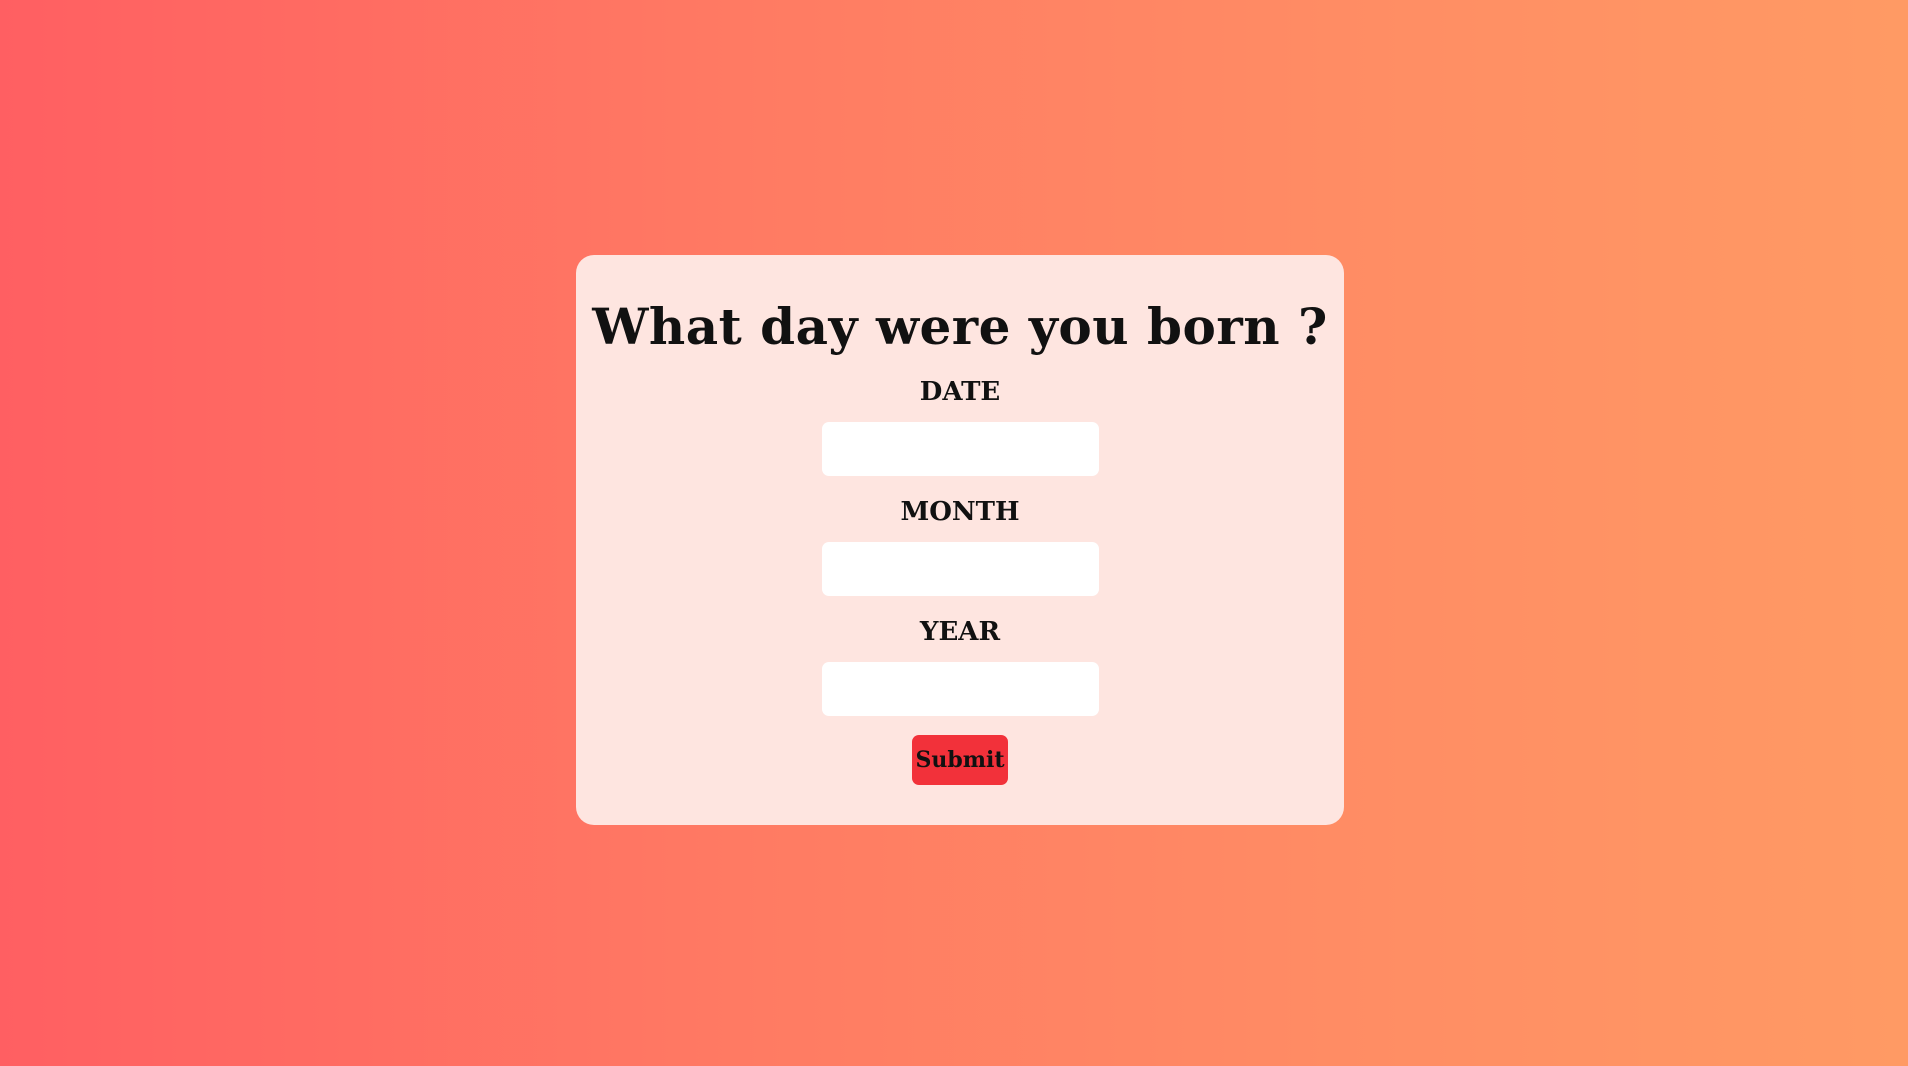 The image size is (1908, 1066). I want to click on submit-button: Submit, so click(960, 760).